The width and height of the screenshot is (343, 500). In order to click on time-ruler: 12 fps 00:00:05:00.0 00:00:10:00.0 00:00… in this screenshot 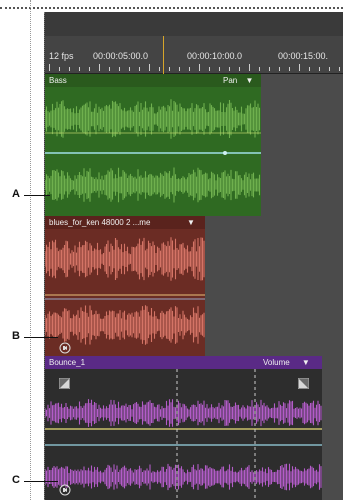, I will do `click(194, 55)`.